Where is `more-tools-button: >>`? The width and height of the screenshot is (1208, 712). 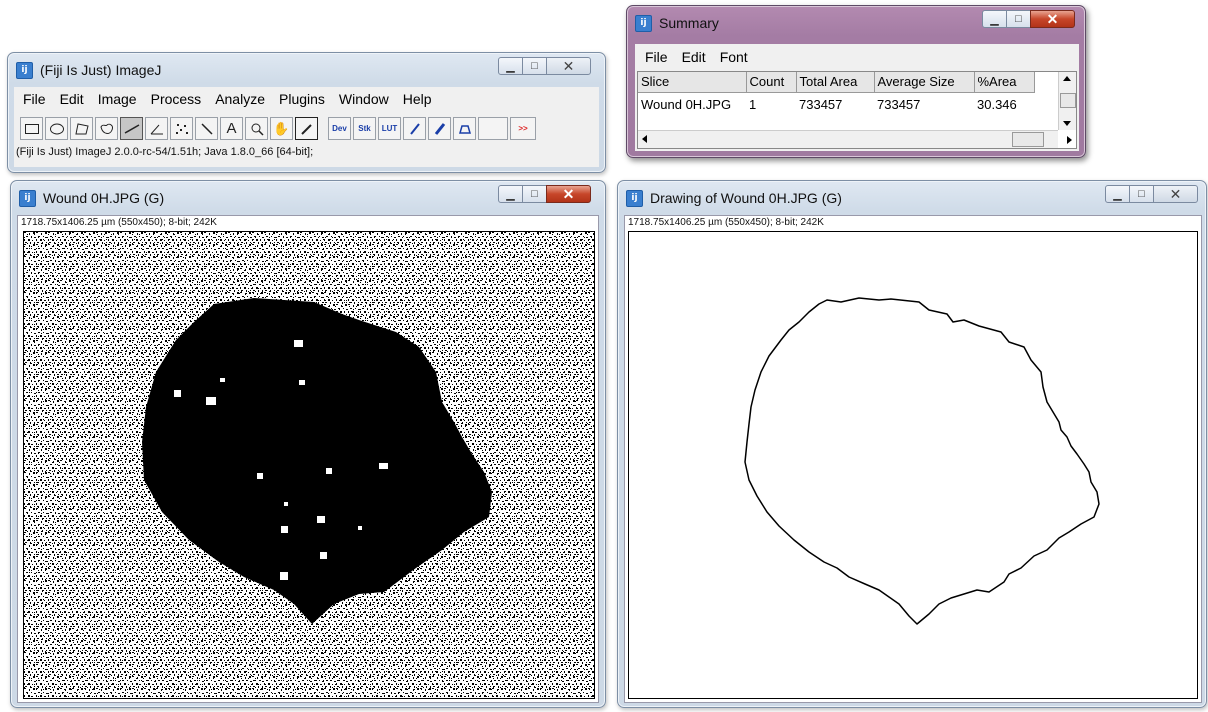 more-tools-button: >> is located at coordinates (523, 128).